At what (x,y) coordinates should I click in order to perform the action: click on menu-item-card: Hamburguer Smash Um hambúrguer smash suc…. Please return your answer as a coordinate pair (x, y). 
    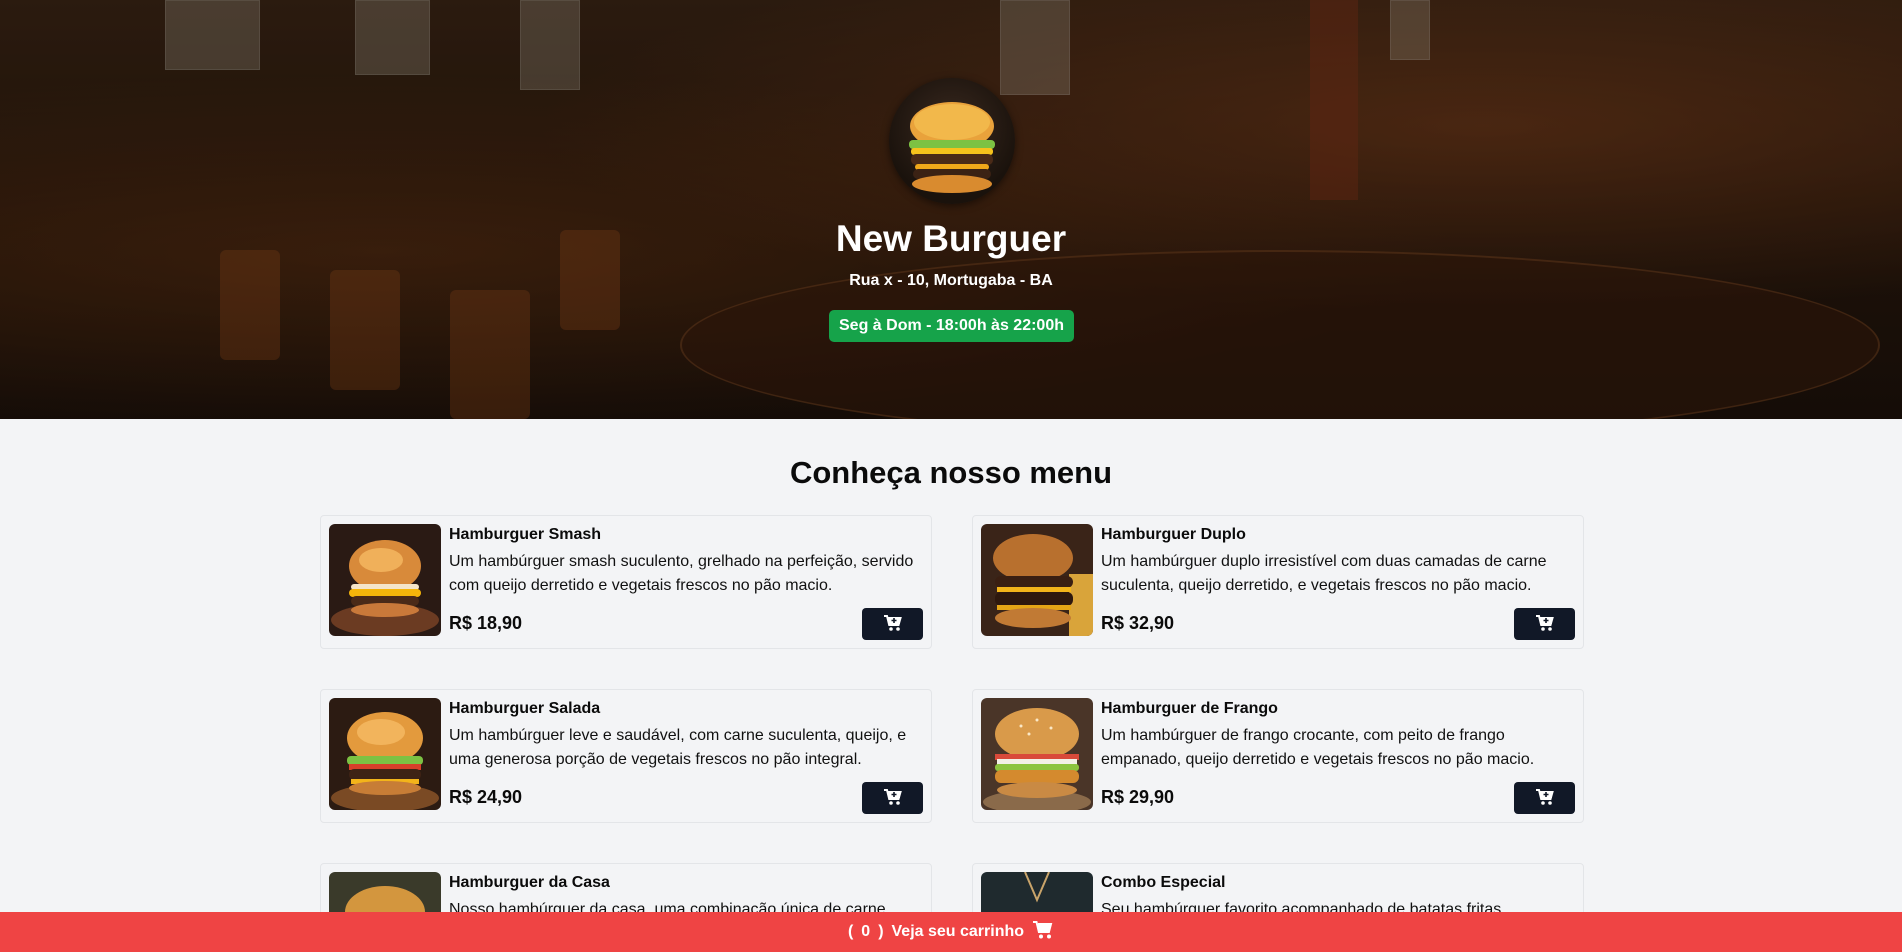
    Looking at the image, I should click on (626, 582).